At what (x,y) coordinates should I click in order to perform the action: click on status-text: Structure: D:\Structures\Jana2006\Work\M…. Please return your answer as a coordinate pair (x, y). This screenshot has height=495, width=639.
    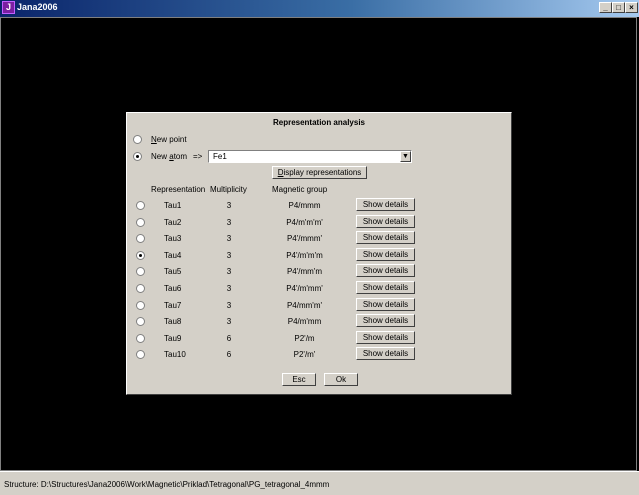
    Looking at the image, I should click on (167, 484).